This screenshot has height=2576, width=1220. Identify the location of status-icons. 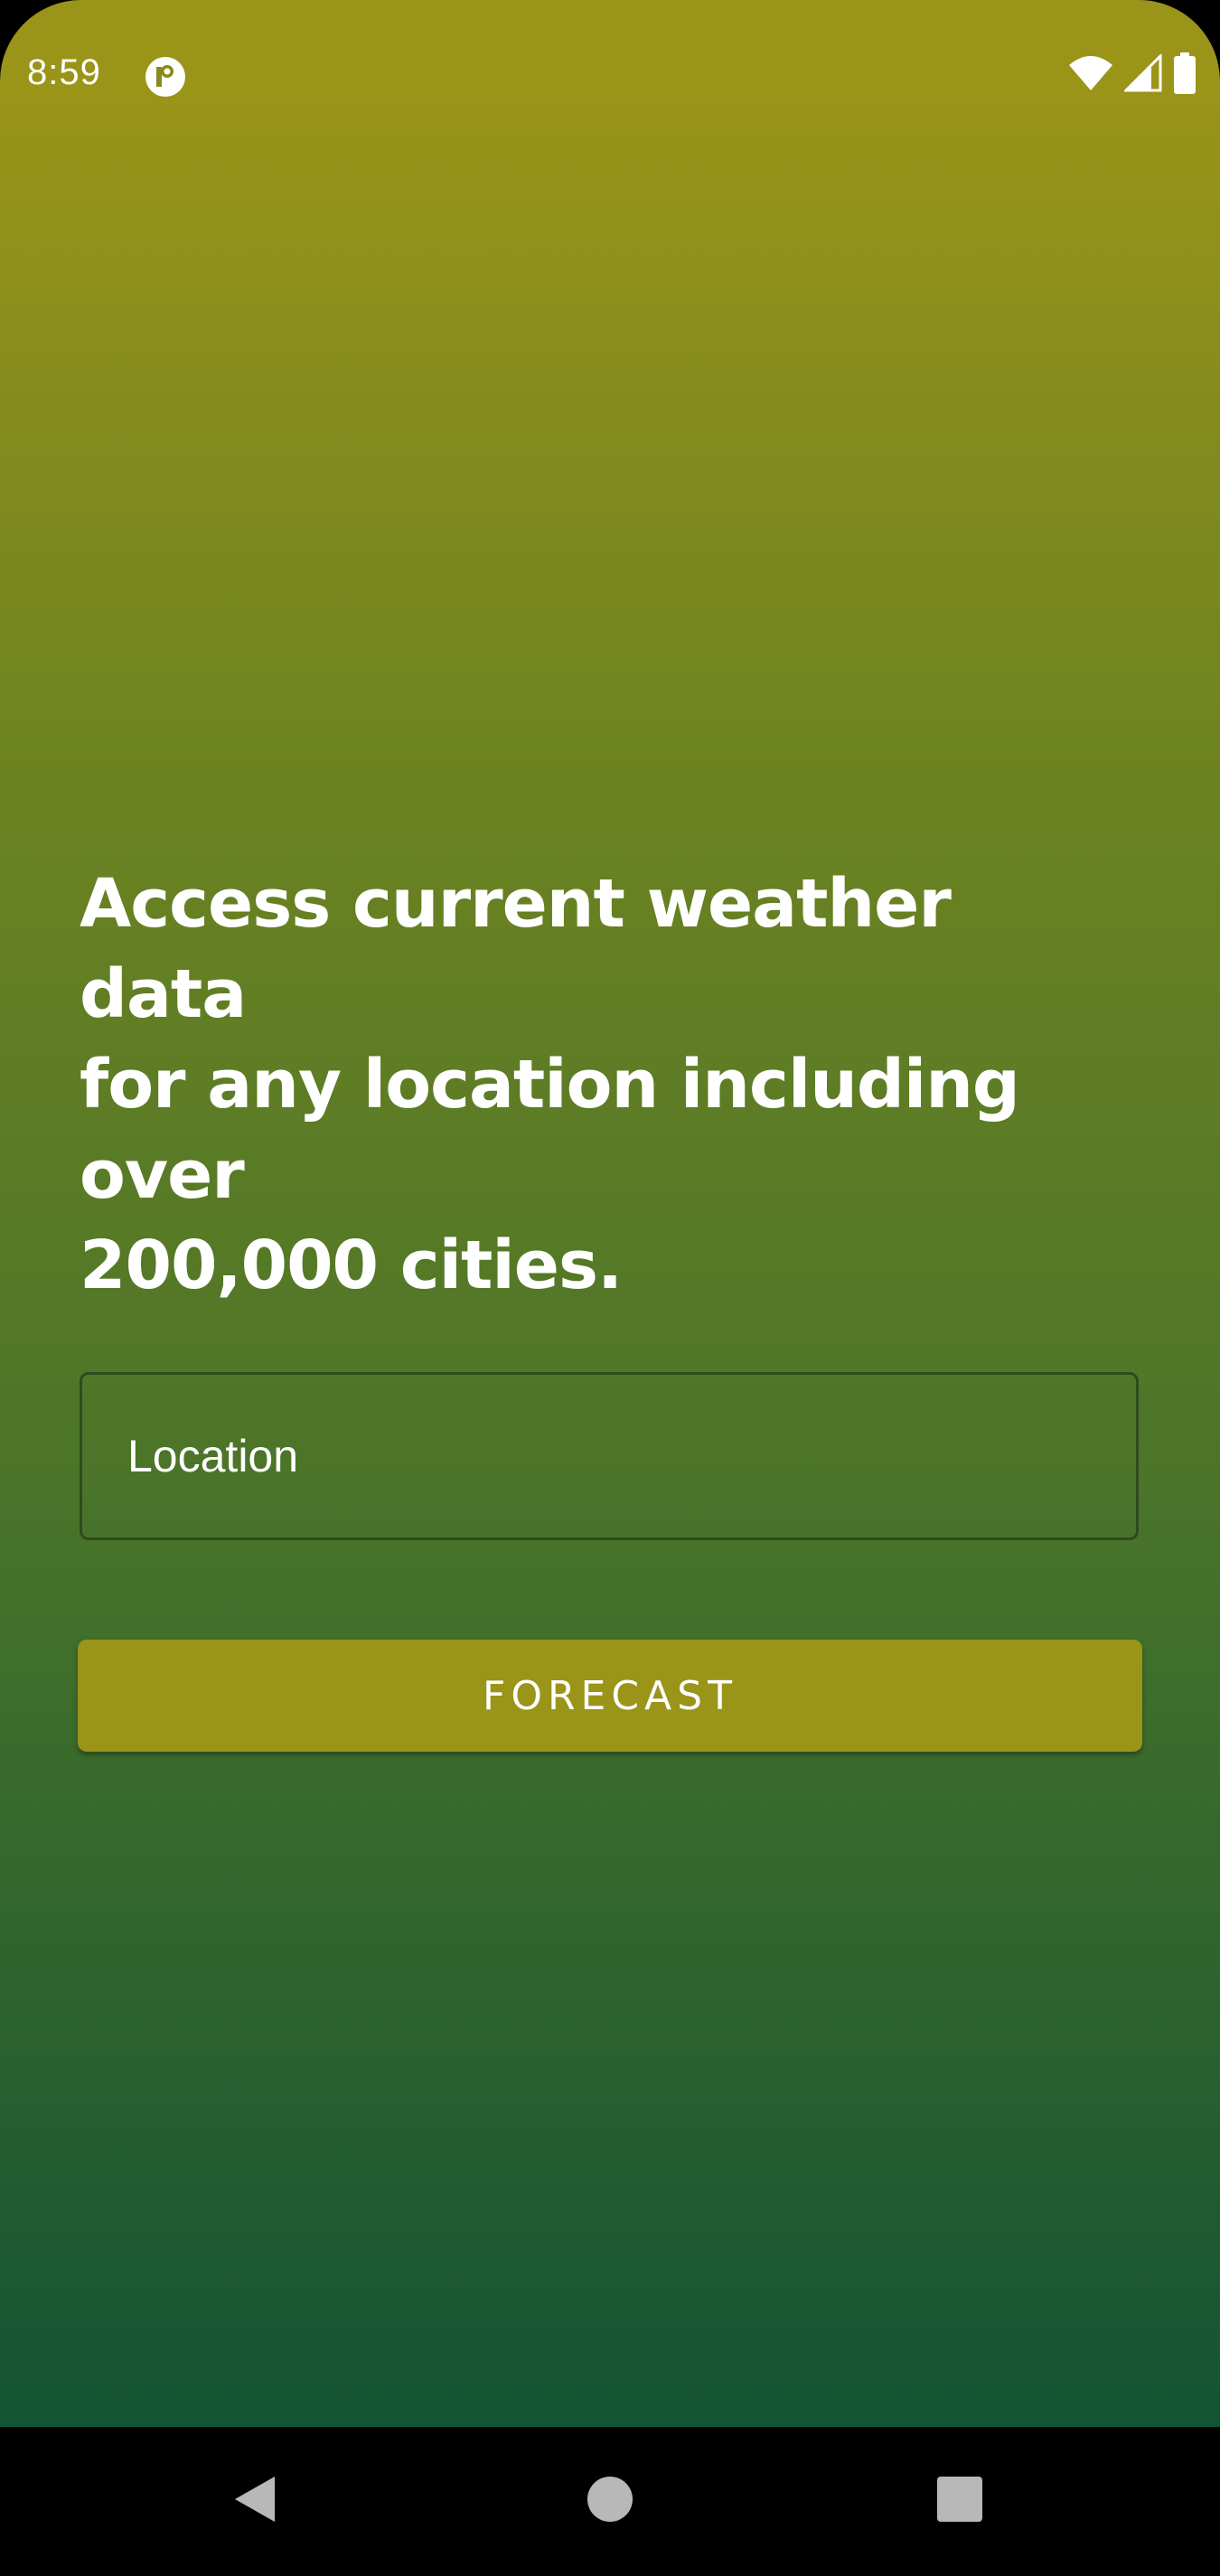
(1132, 76).